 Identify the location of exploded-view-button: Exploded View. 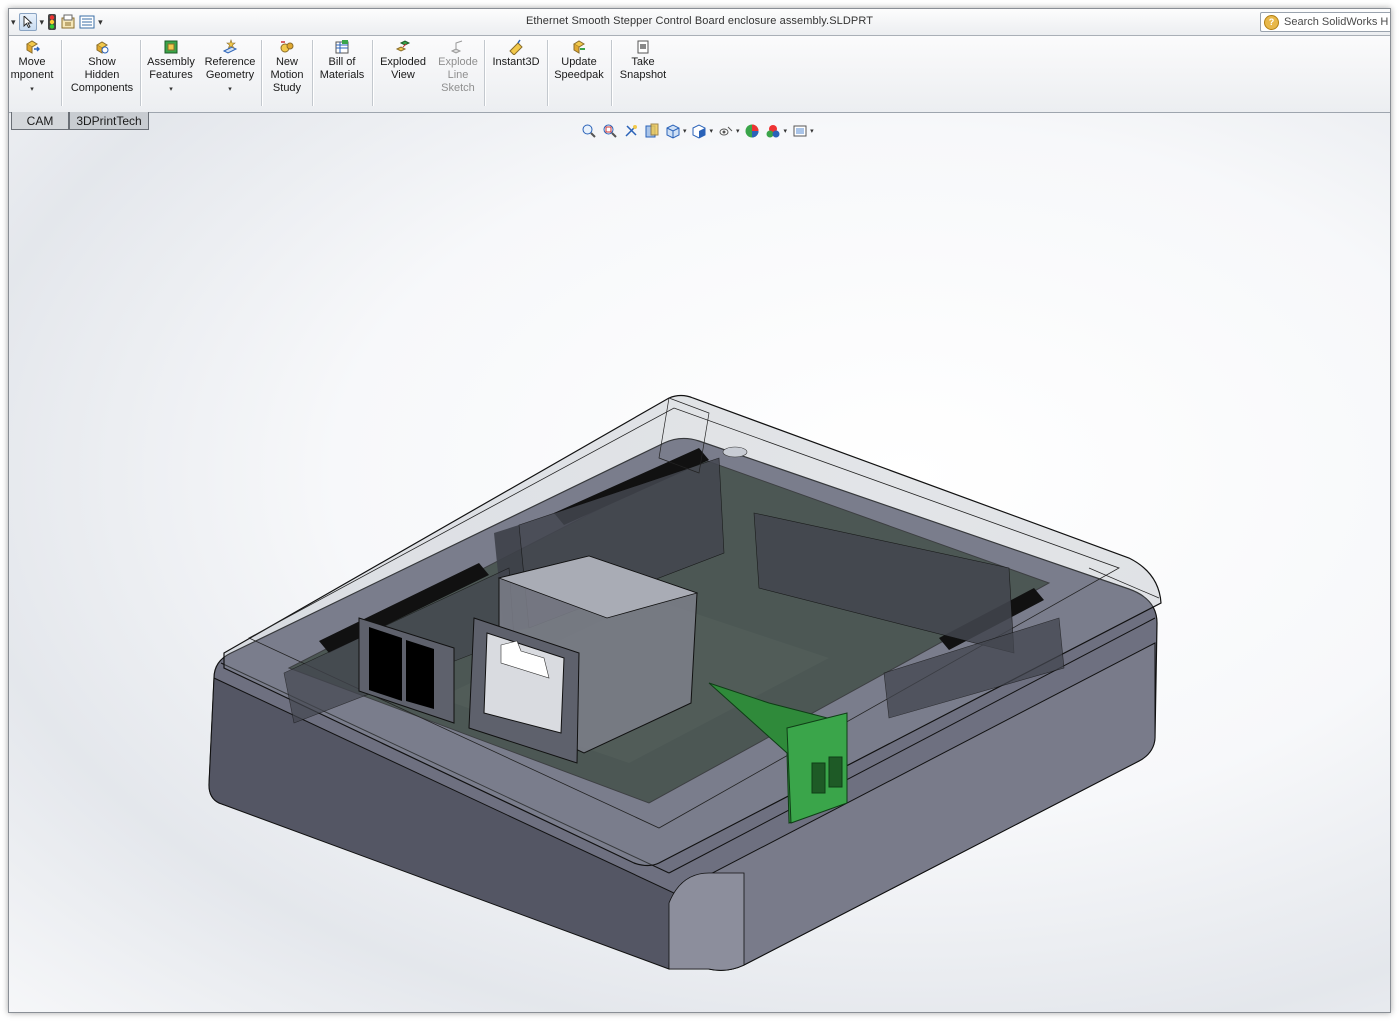
(403, 60).